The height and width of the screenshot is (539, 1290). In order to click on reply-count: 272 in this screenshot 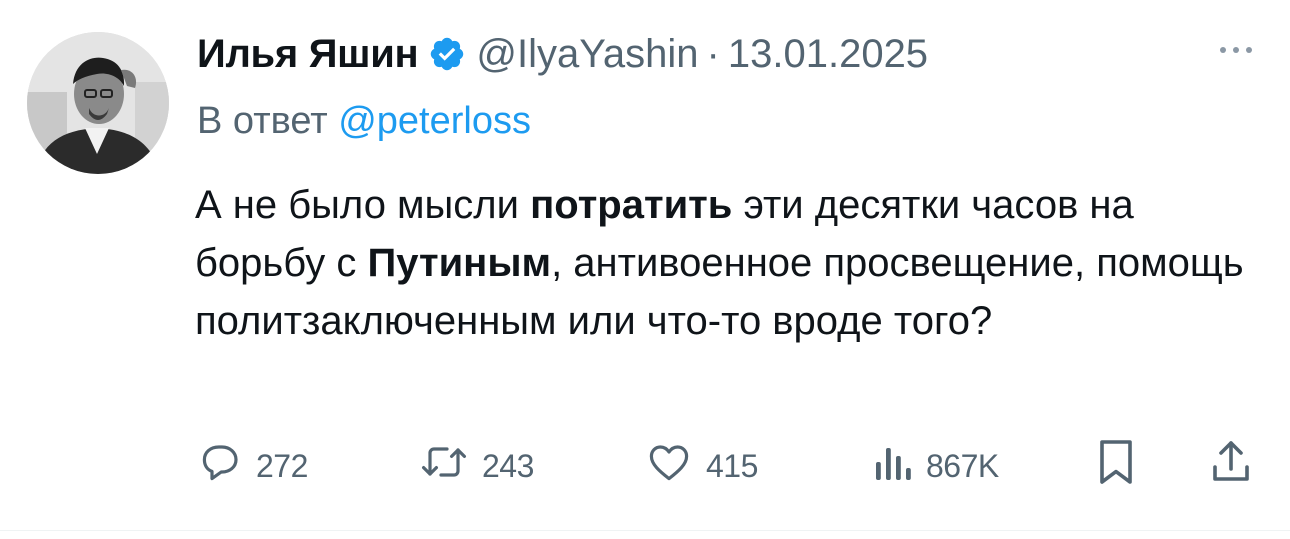, I will do `click(282, 465)`.